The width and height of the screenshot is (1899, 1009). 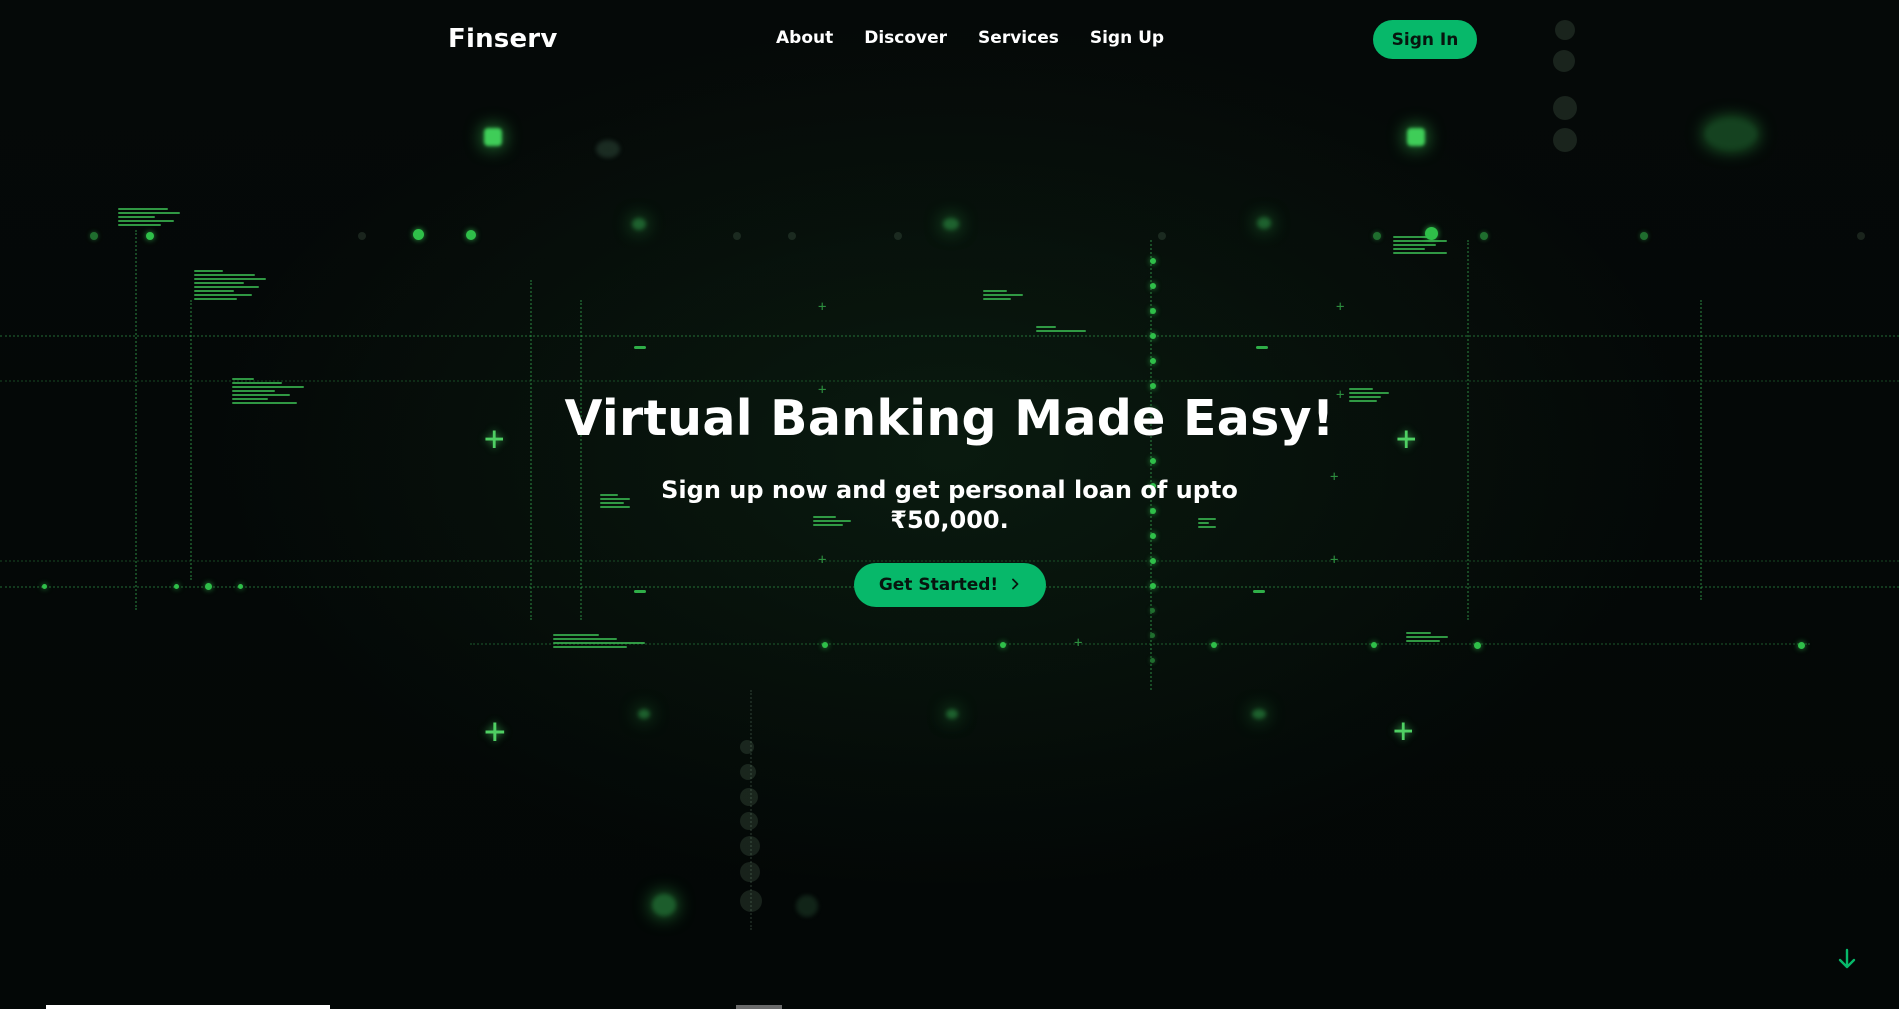 I want to click on nav-link-discover: Discover, so click(x=905, y=38).